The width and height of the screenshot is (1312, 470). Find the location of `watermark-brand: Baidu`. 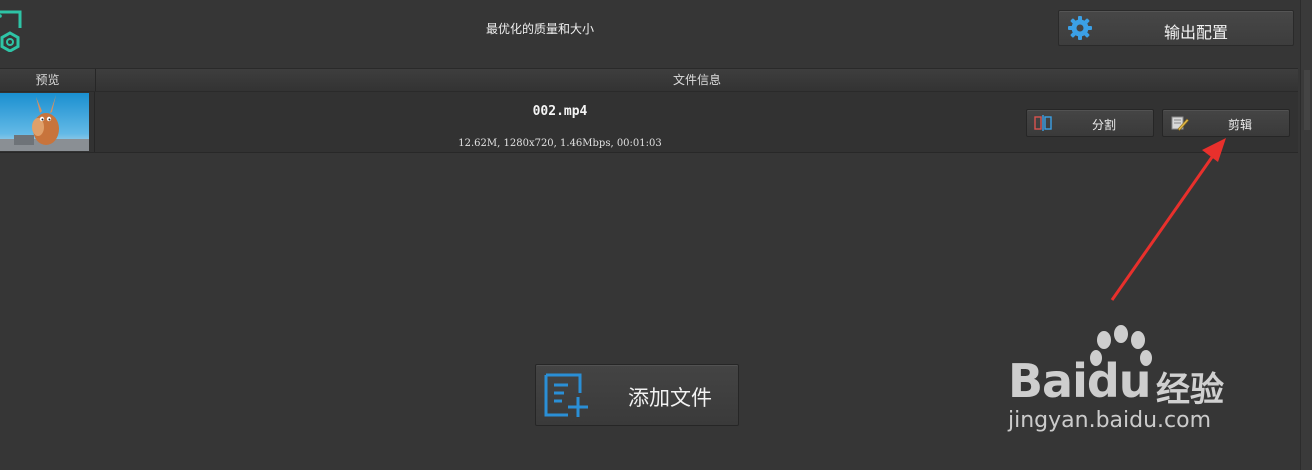

watermark-brand: Baidu is located at coordinates (1080, 381).